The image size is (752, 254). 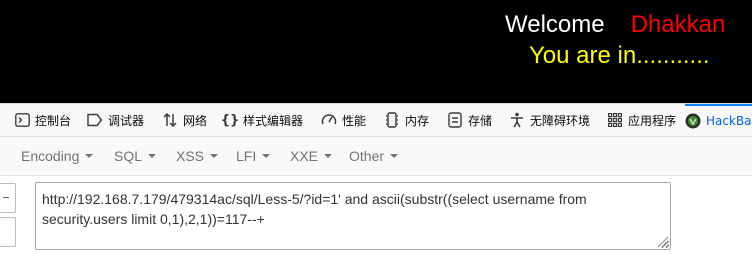 What do you see at coordinates (190, 156) in the screenshot?
I see `xss-menu-label: XSS` at bounding box center [190, 156].